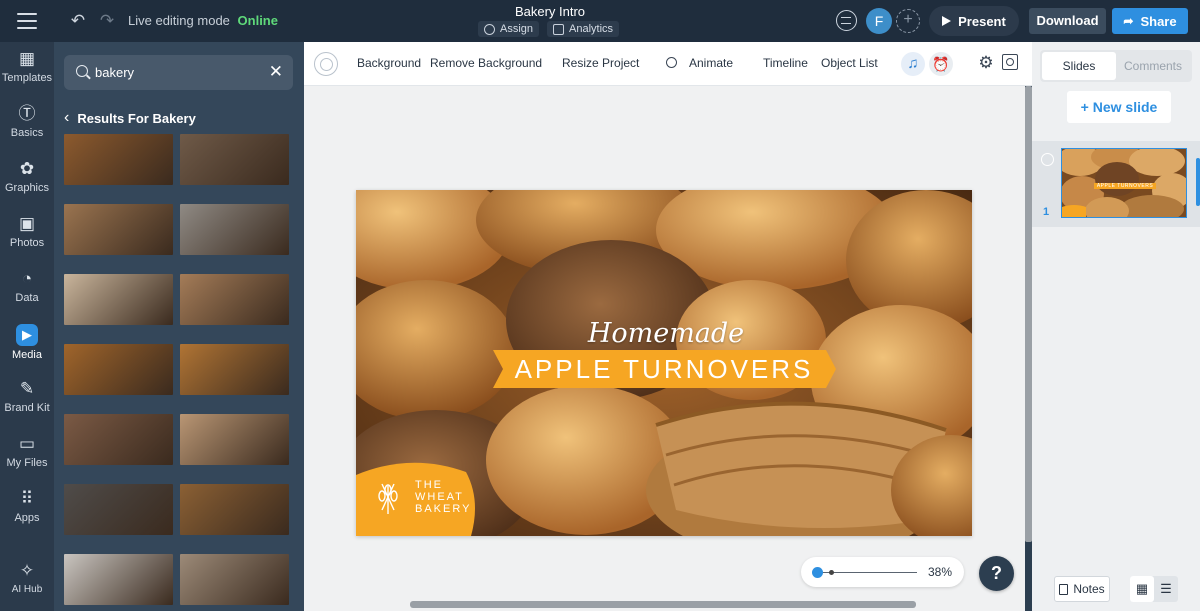  What do you see at coordinates (179, 20) in the screenshot?
I see `mode-label: Live editing mode` at bounding box center [179, 20].